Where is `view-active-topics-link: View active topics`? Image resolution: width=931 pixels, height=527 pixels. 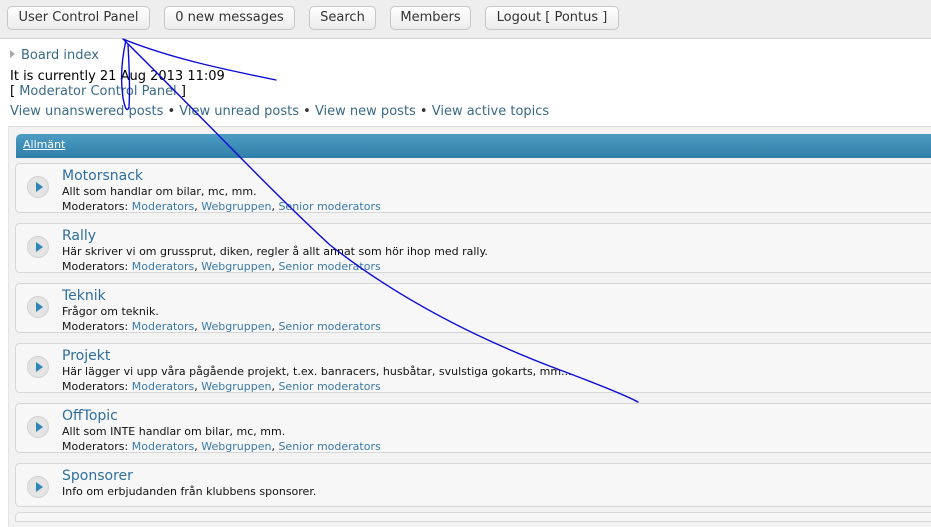 view-active-topics-link: View active topics is located at coordinates (490, 111).